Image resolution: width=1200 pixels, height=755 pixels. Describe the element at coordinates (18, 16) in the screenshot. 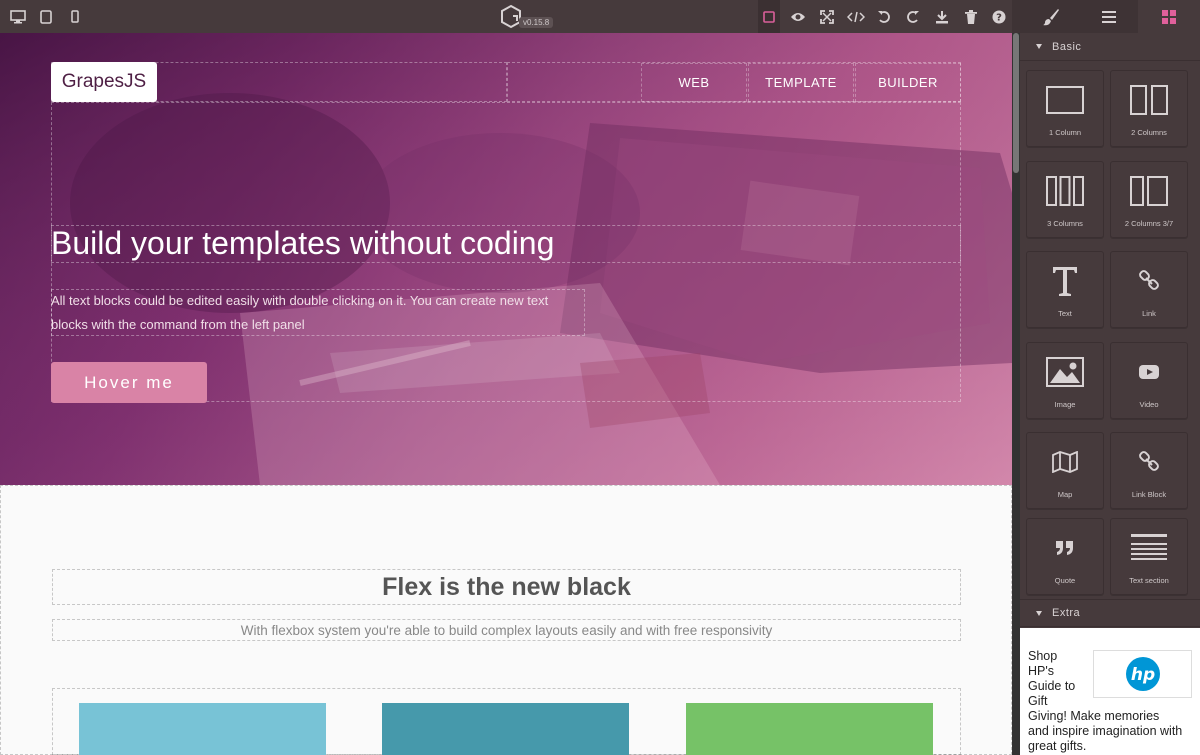

I see `desktop-icon` at that location.